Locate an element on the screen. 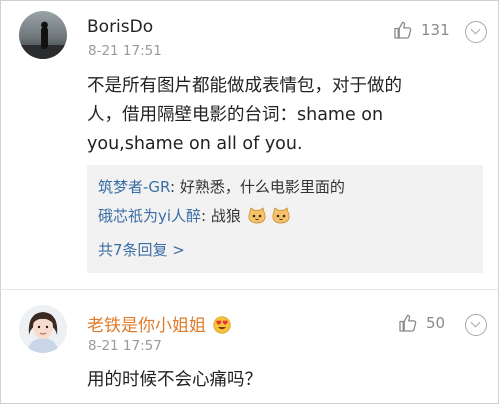 The image size is (499, 404). reply-text: 战狼 is located at coordinates (225, 216).